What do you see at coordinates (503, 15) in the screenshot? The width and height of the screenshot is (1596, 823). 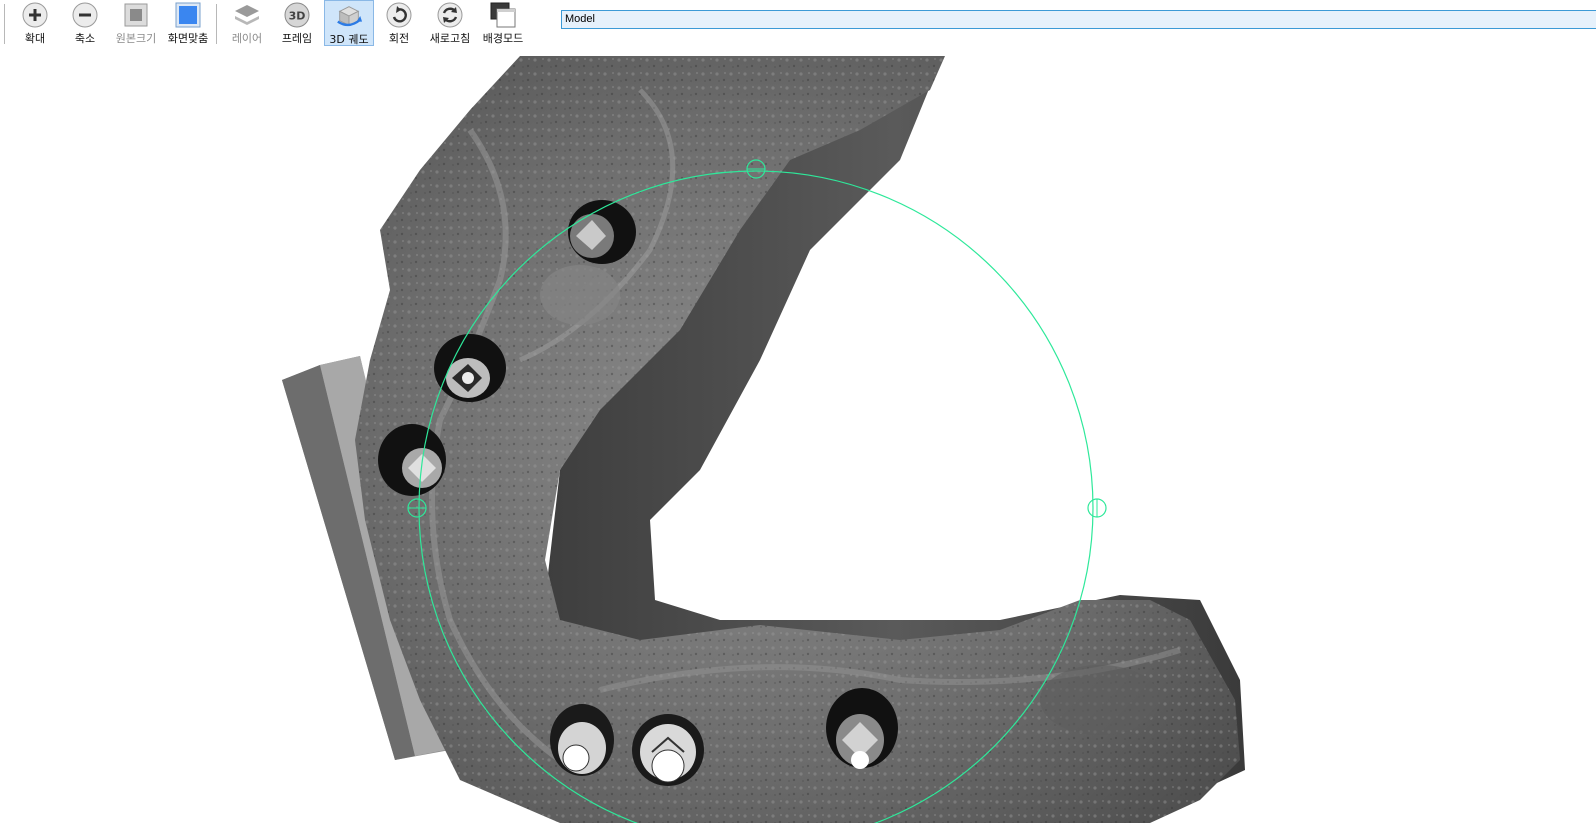 I see `background-mode-icon` at bounding box center [503, 15].